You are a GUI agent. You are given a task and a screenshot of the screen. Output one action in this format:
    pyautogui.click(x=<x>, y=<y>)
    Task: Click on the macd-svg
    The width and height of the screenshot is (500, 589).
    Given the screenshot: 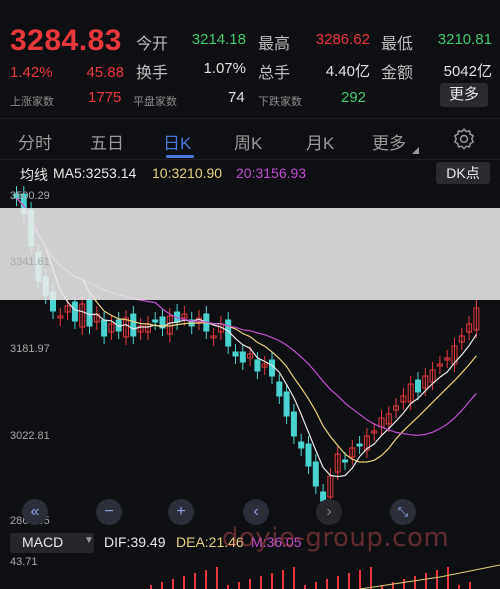 What is the action you would take?
    pyautogui.click(x=325, y=576)
    